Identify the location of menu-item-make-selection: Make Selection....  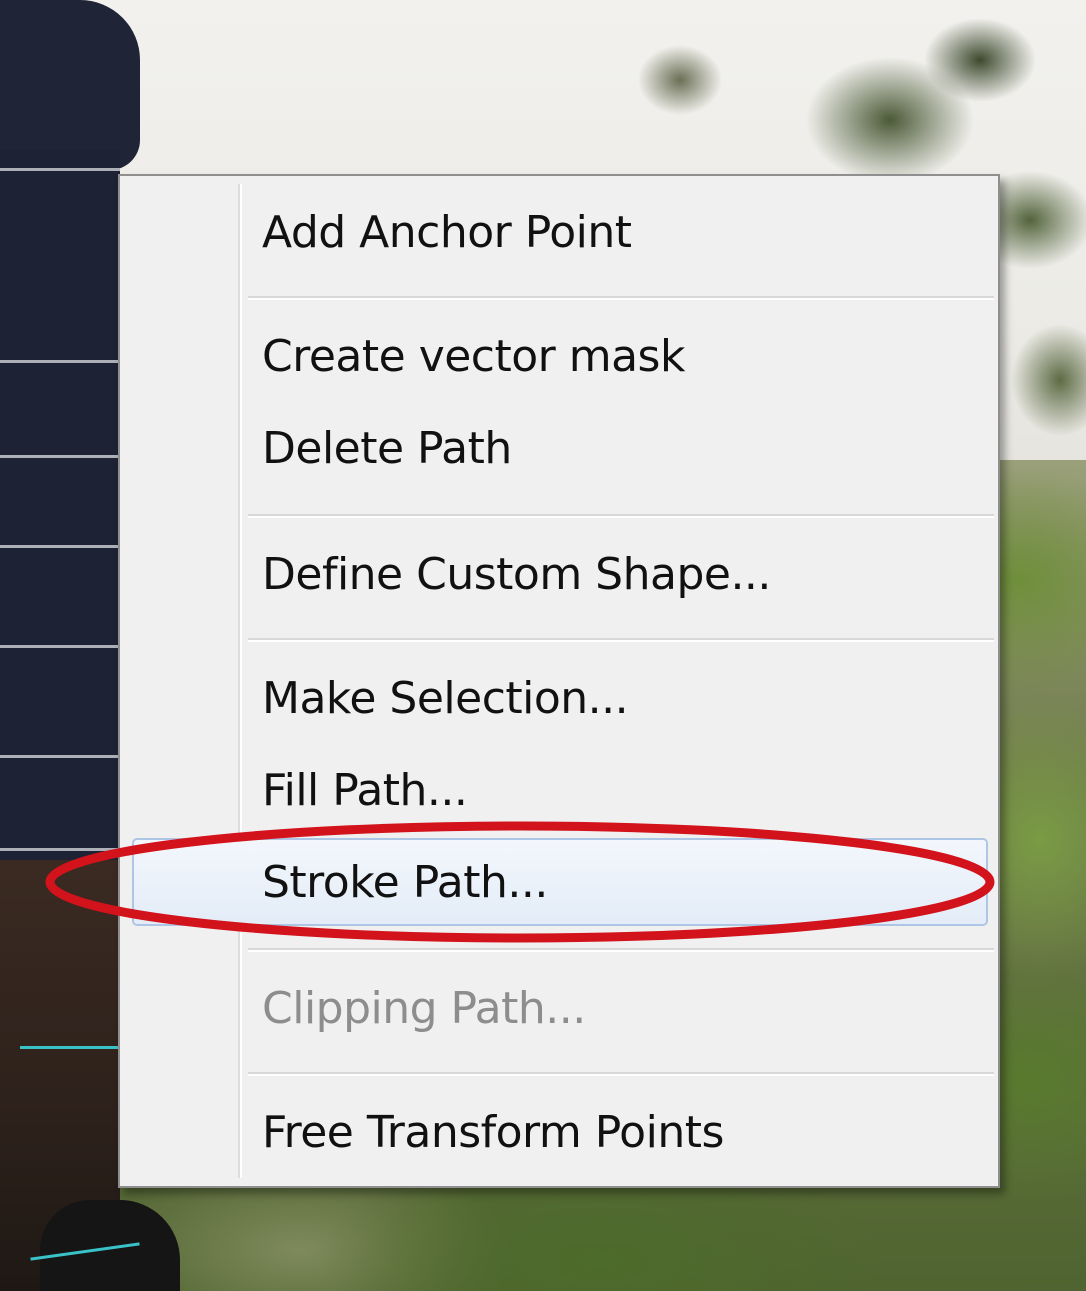
(613, 699).